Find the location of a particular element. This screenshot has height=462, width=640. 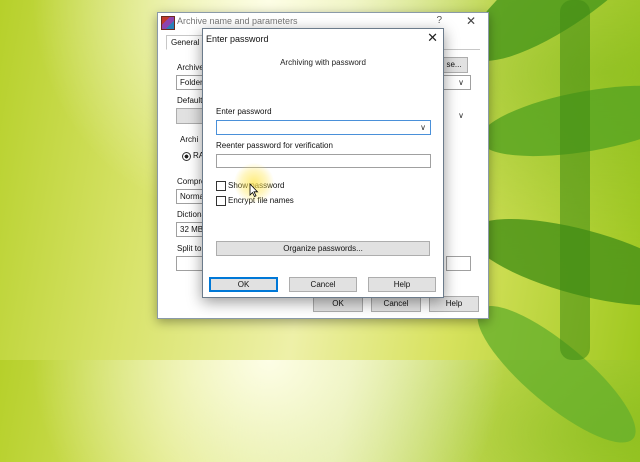

archive-name-label: Archive is located at coordinates (190, 67).